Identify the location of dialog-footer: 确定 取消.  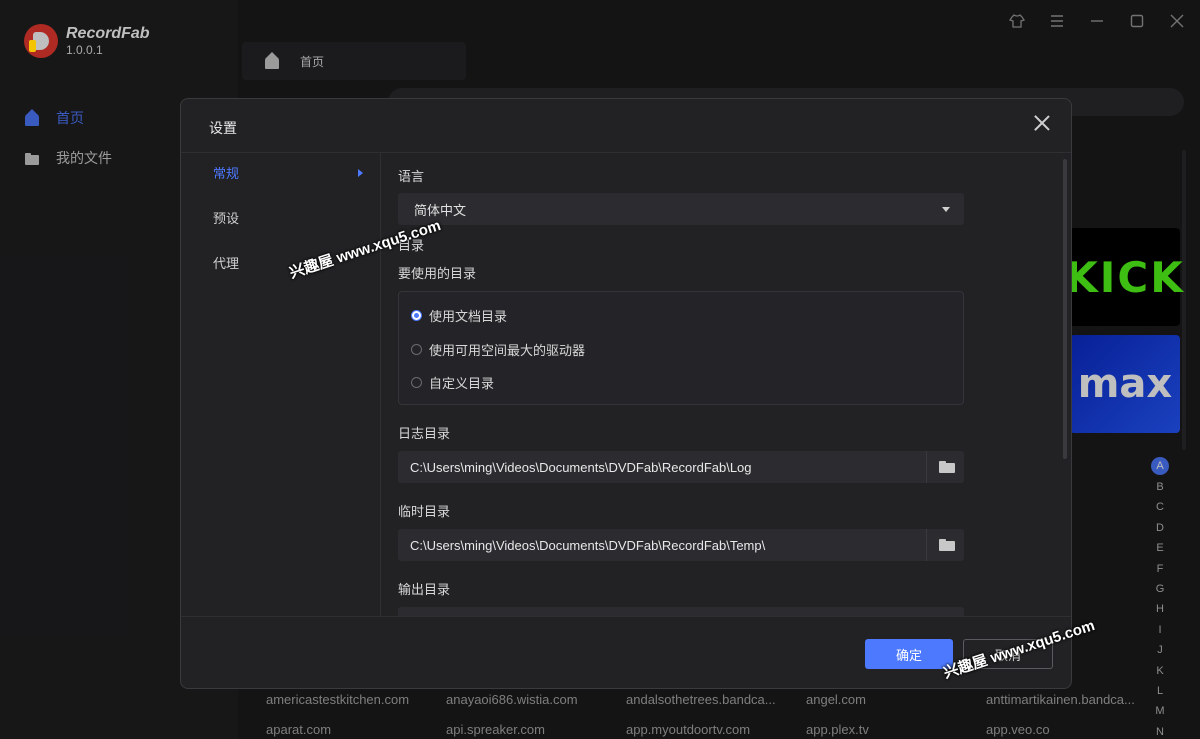
(626, 652).